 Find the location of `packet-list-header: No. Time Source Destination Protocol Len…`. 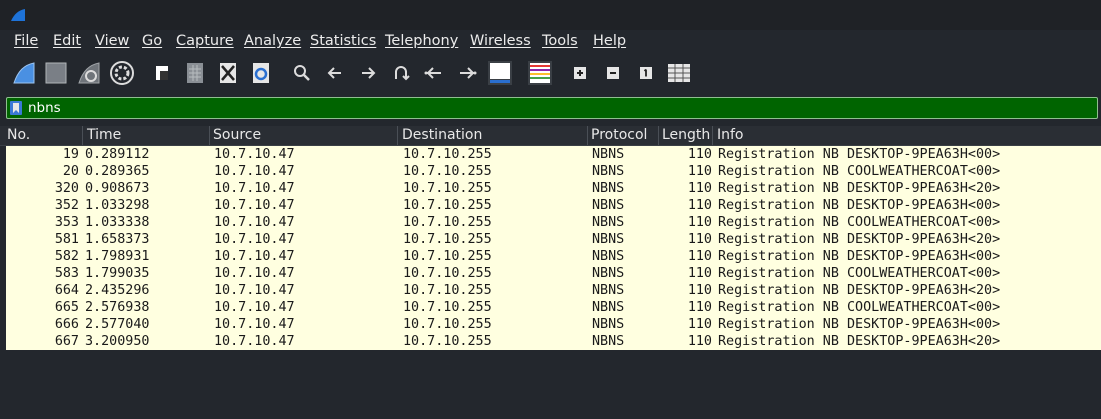

packet-list-header: No. Time Source Destination Protocol Len… is located at coordinates (550, 136).